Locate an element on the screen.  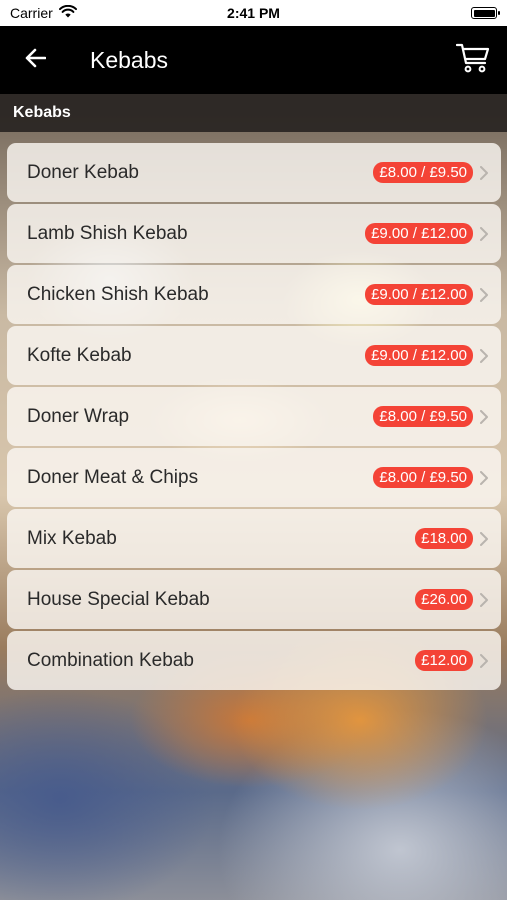
list-item: Doner Wrap £8.00 / £9.50 is located at coordinates (254, 416).